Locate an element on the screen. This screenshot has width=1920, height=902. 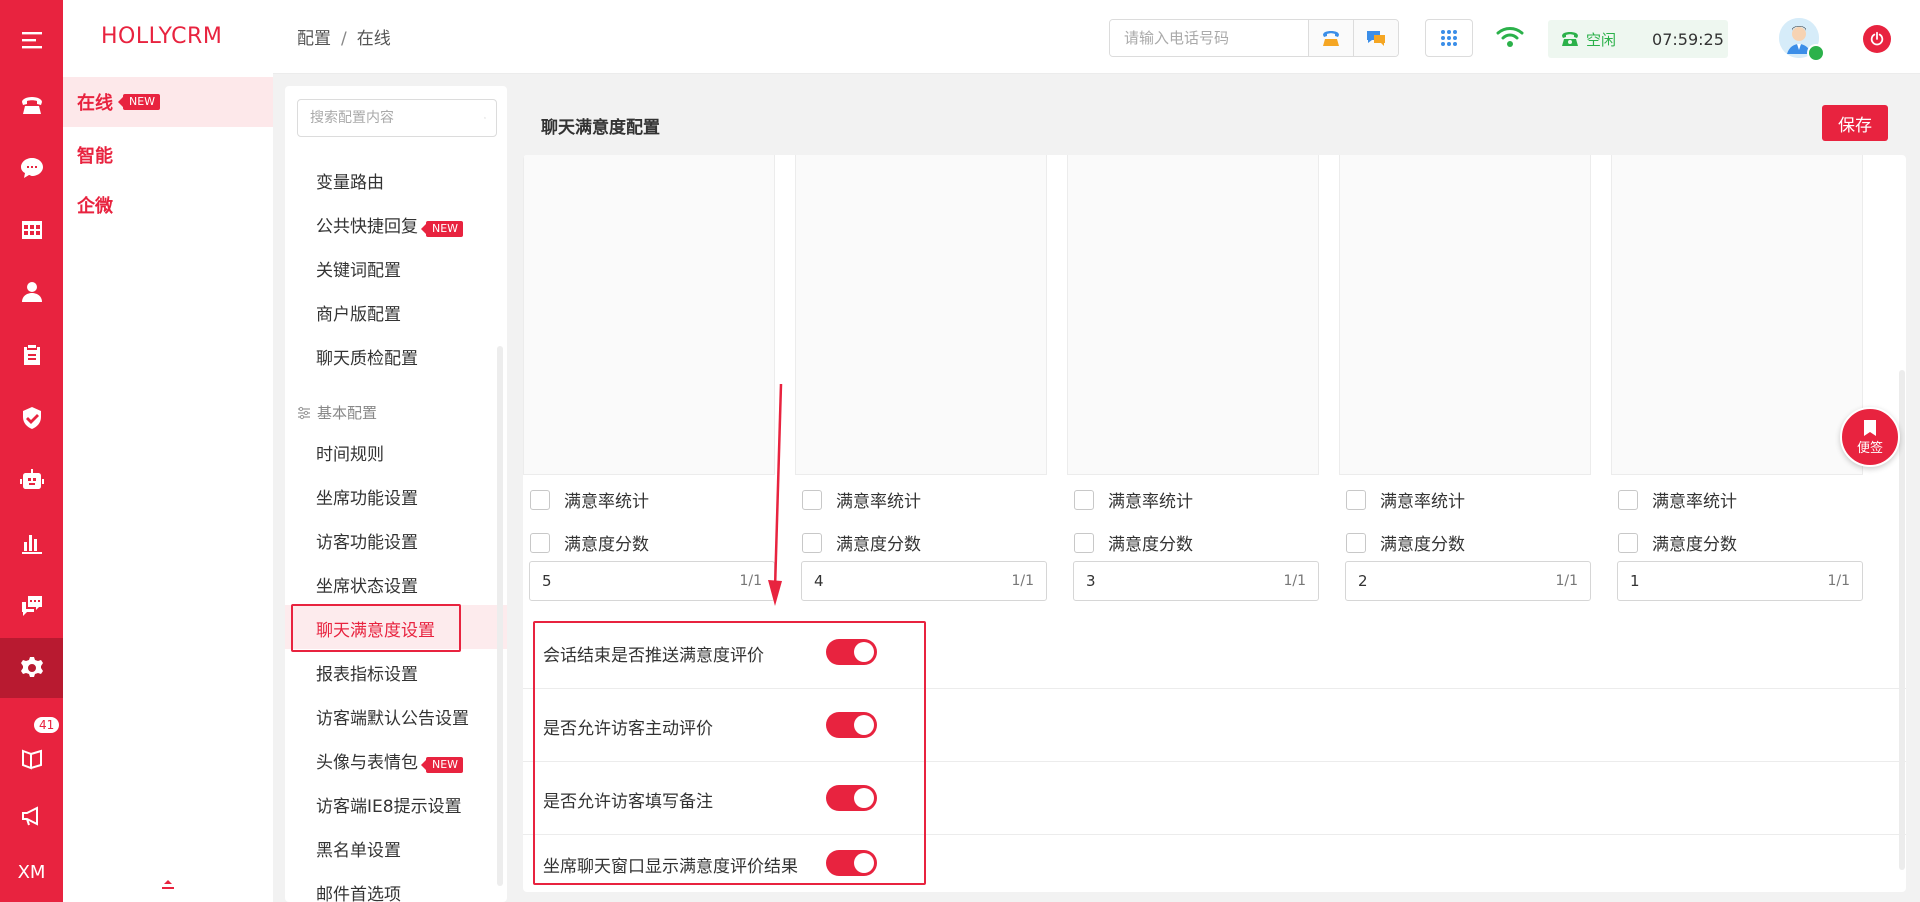
dialpad-button is located at coordinates (1449, 38).